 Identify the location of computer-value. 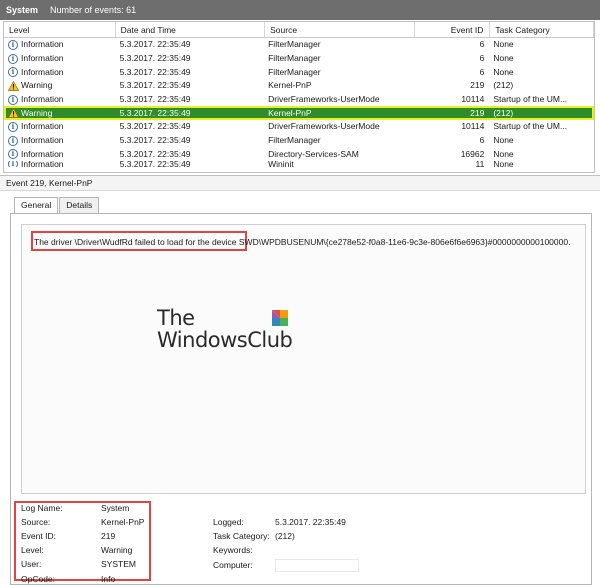
(317, 565).